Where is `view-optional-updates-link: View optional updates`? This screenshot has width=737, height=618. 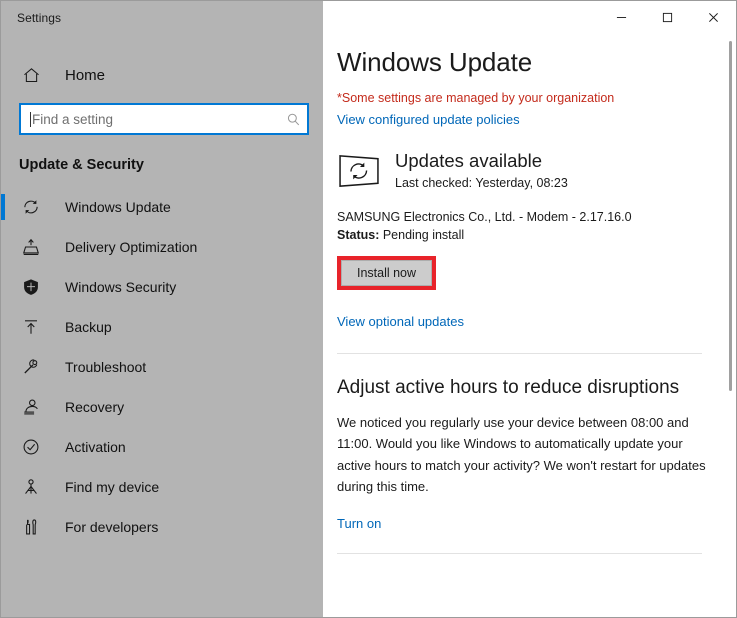
view-optional-updates-link: View optional updates is located at coordinates (400, 321).